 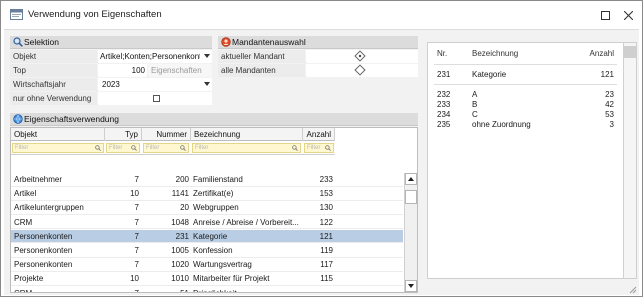 What do you see at coordinates (18, 119) in the screenshot?
I see `globe-icon` at bounding box center [18, 119].